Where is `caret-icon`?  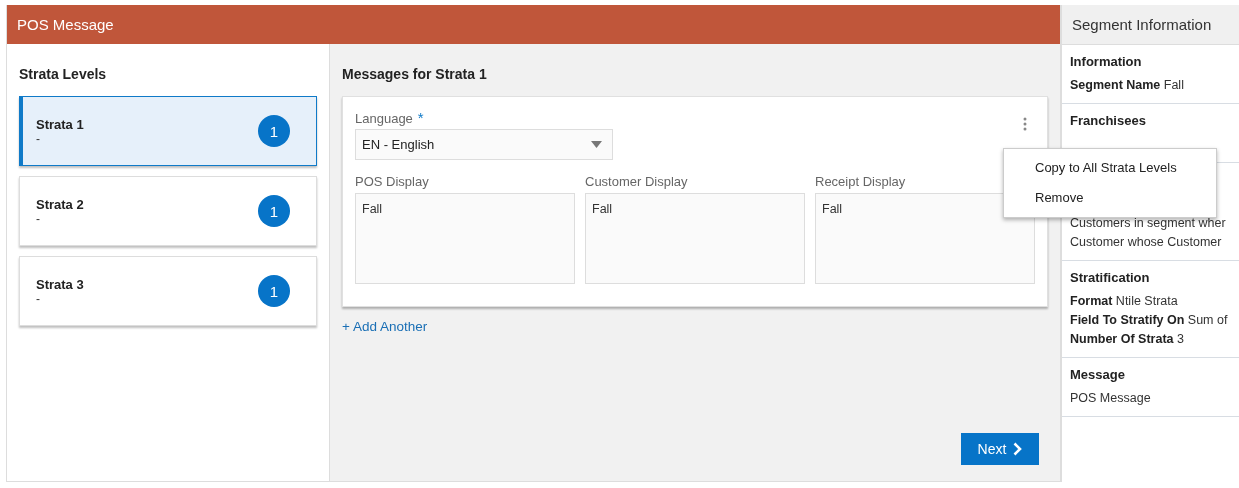
caret-icon is located at coordinates (596, 144).